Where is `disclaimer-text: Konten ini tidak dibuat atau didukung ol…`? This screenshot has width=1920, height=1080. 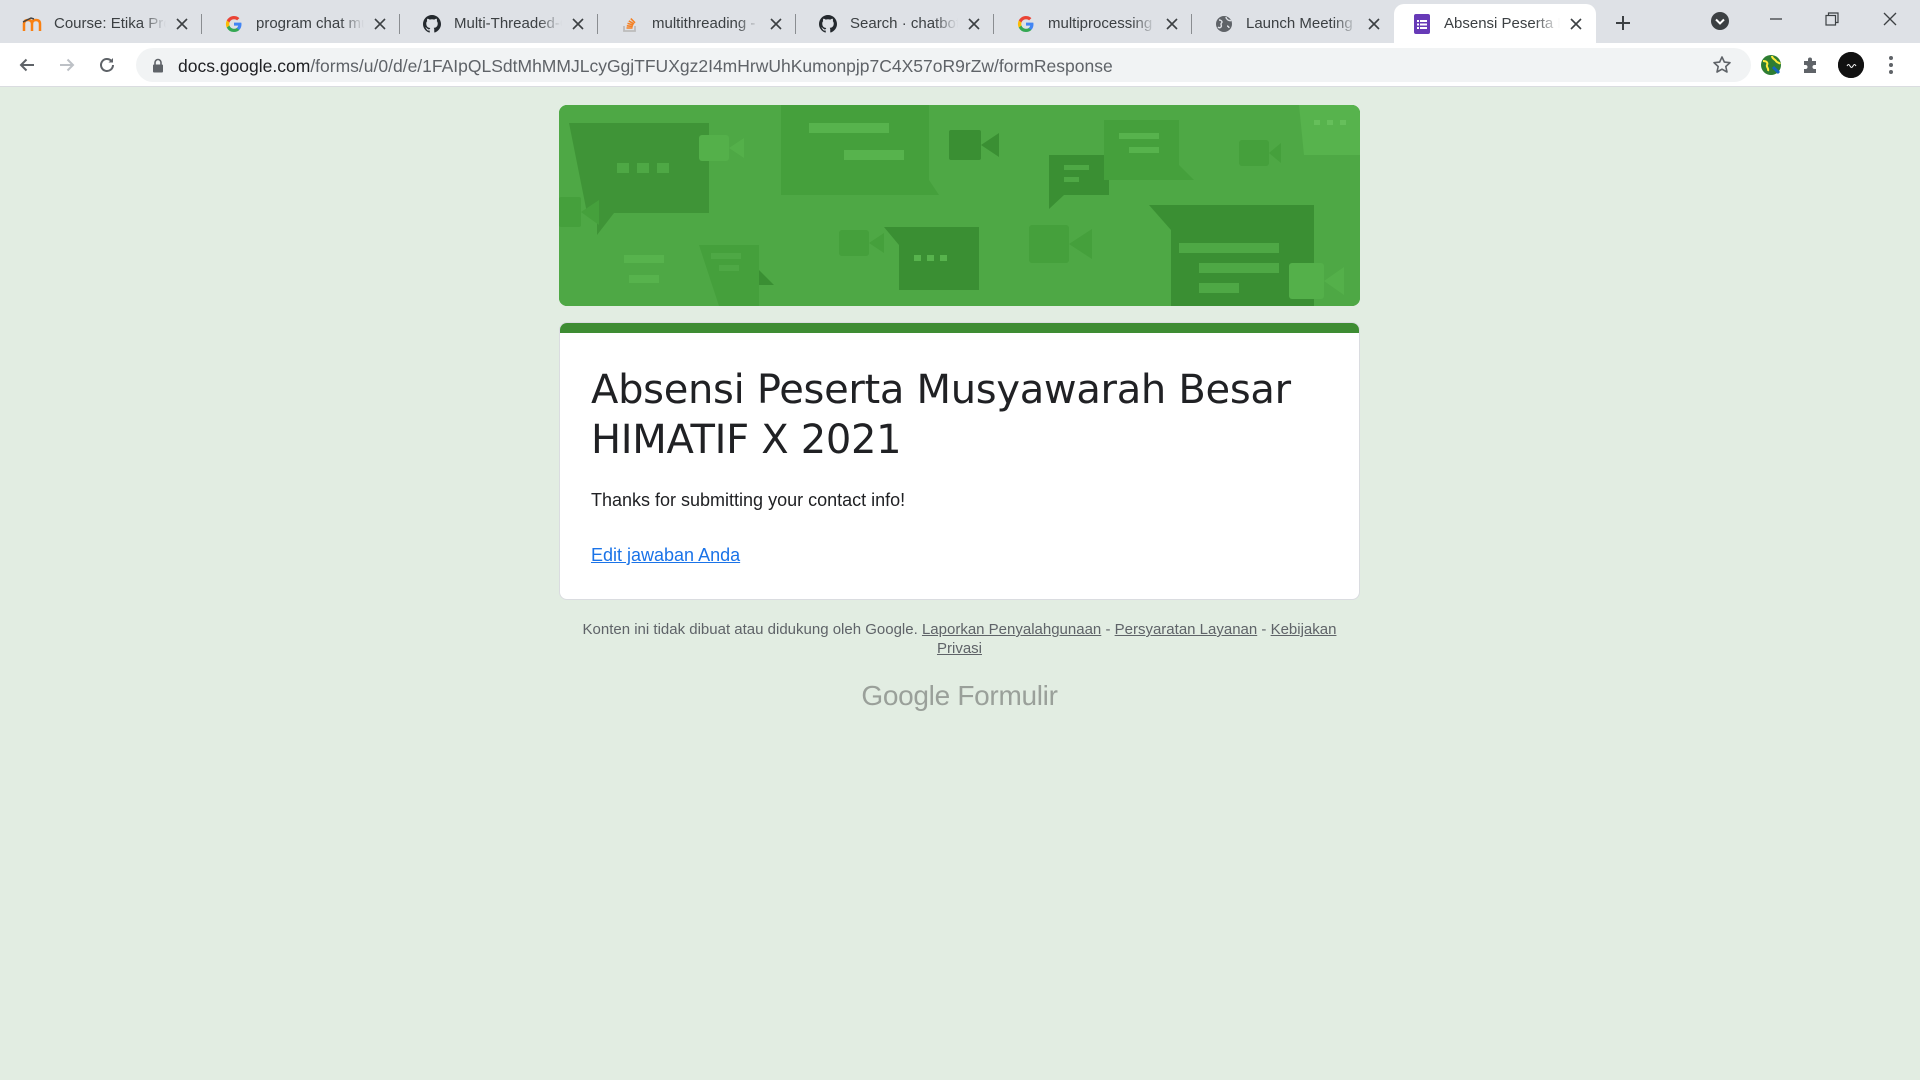
disclaimer-text: Konten ini tidak dibuat atau didukung ol… is located at coordinates (750, 629).